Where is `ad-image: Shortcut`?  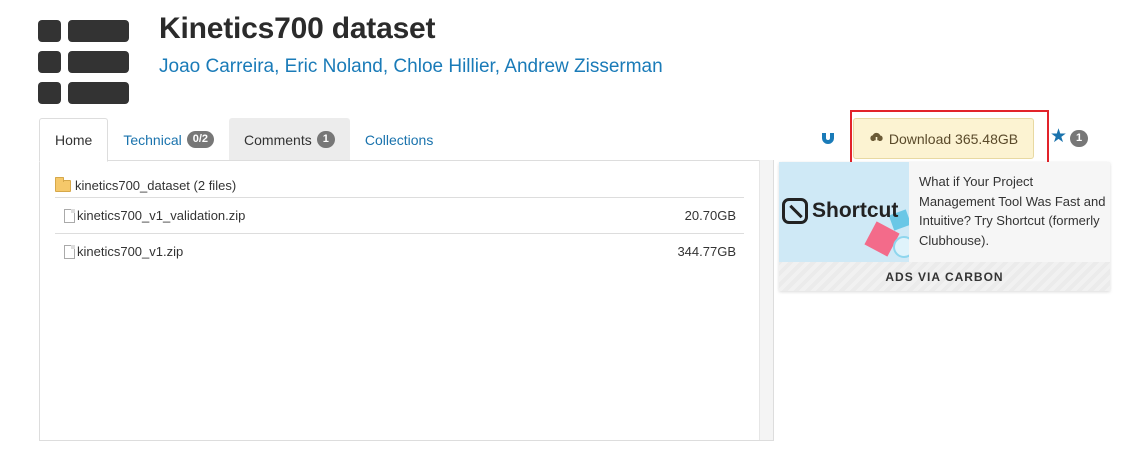 ad-image: Shortcut is located at coordinates (844, 212).